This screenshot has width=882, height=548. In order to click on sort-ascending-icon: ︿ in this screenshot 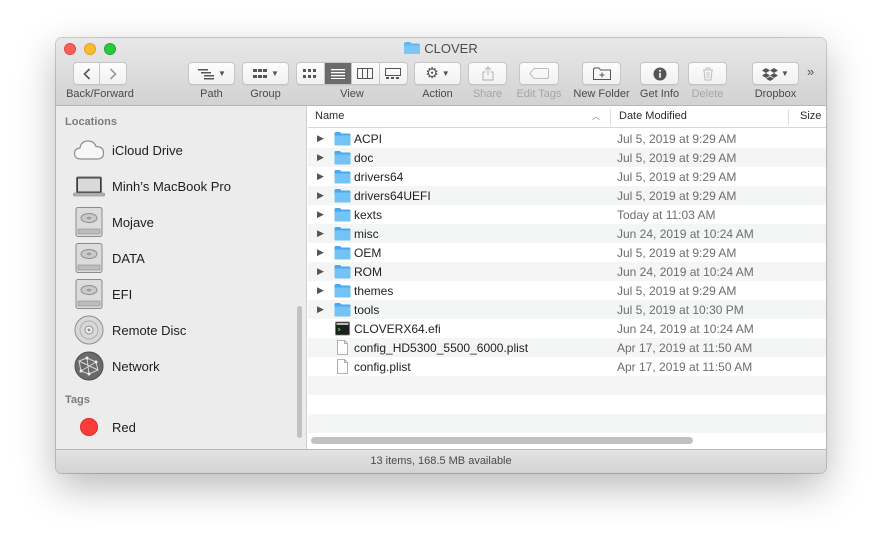, I will do `click(596, 116)`.